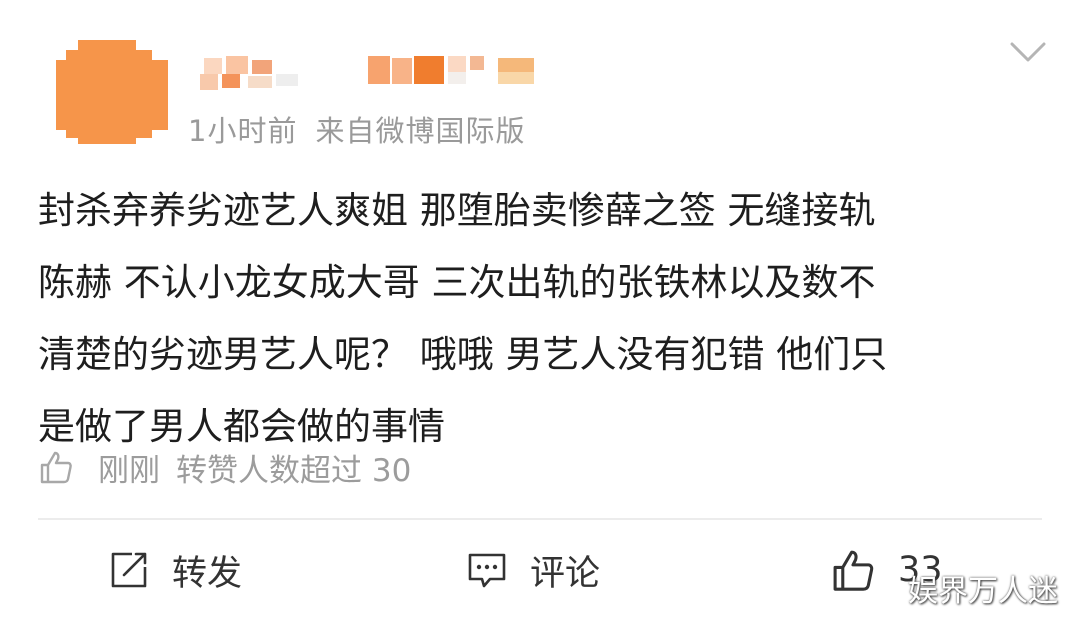  I want to click on avatar, so click(112, 92).